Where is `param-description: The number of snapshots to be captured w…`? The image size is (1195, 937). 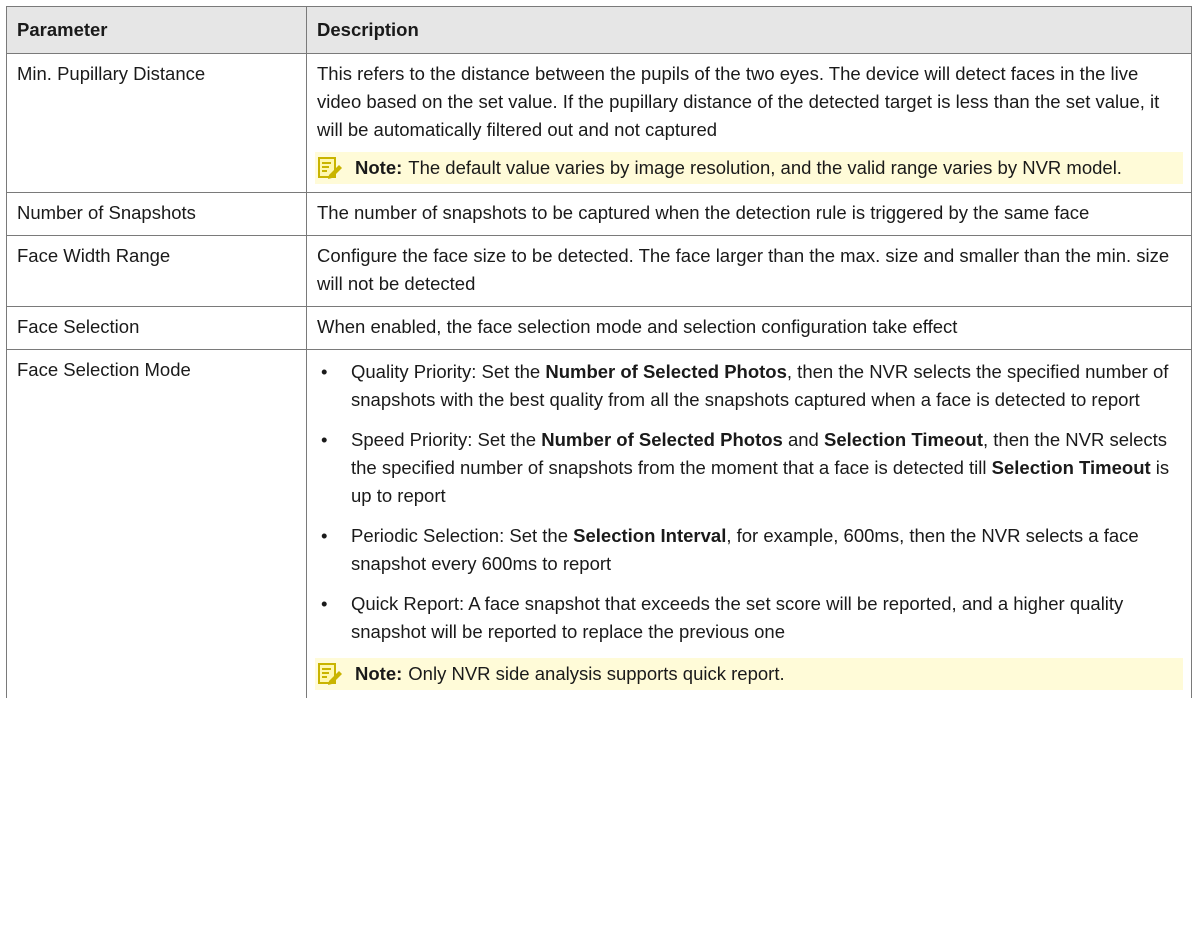 param-description: The number of snapshots to be captured w… is located at coordinates (749, 214).